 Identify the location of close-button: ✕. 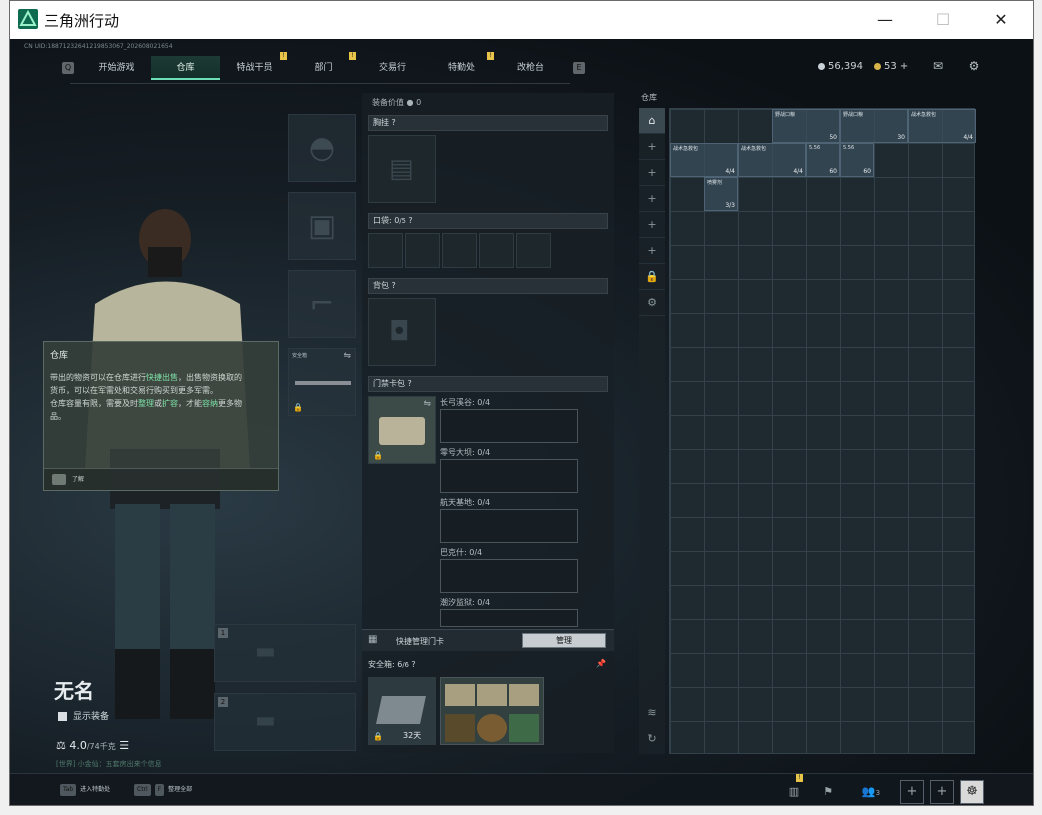
(1001, 20).